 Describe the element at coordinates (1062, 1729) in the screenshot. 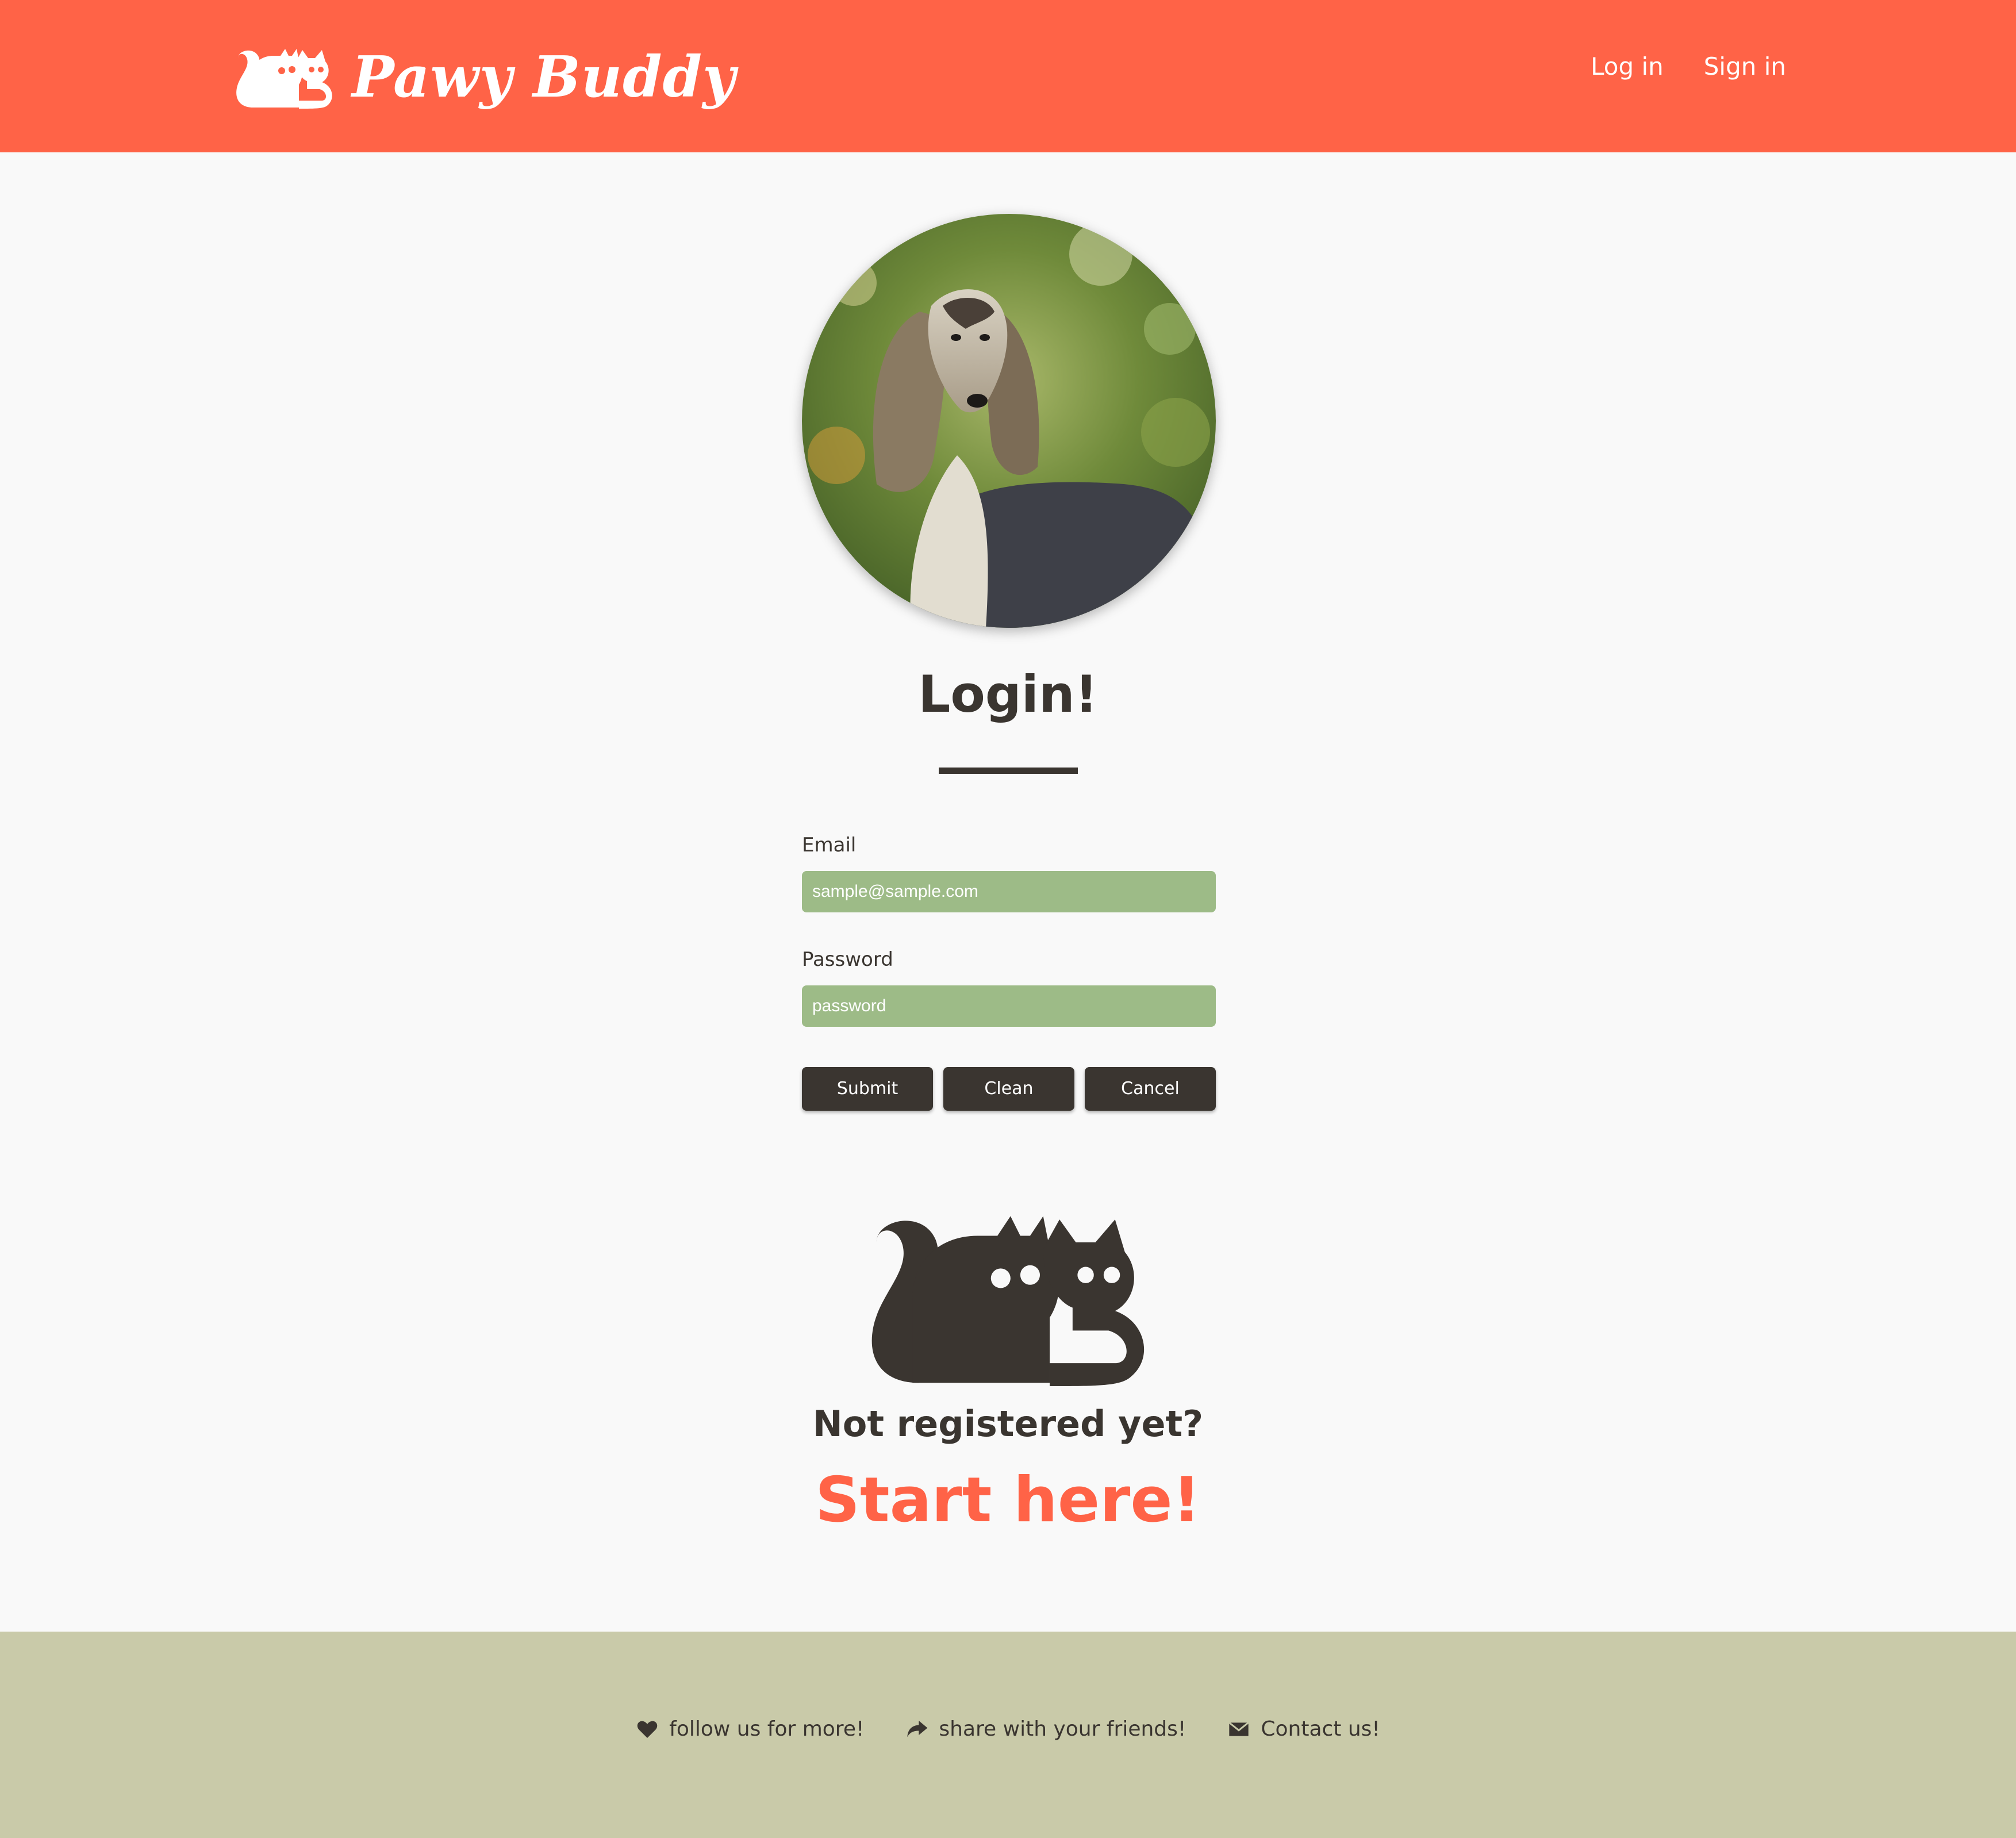

I see `footer-share-label: share with your friends!` at that location.